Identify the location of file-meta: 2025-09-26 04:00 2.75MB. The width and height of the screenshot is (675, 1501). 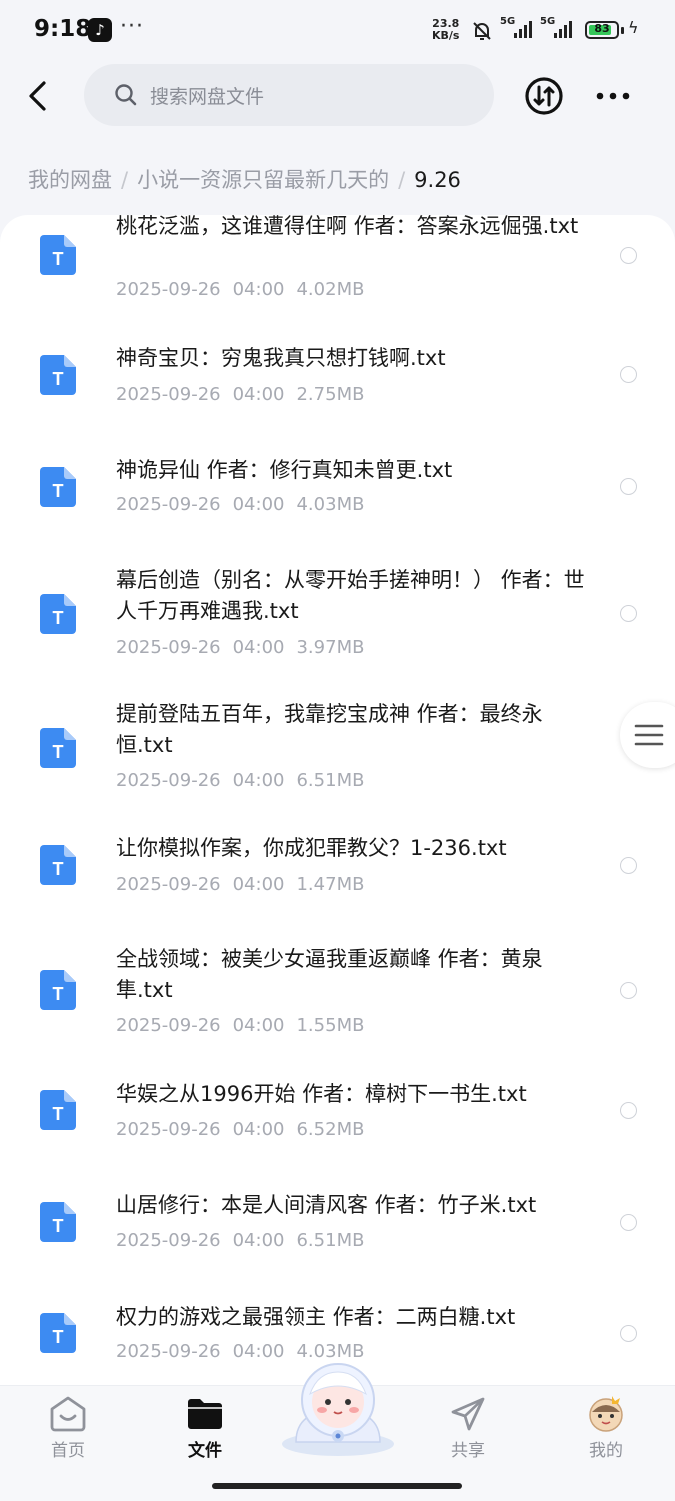
(240, 394).